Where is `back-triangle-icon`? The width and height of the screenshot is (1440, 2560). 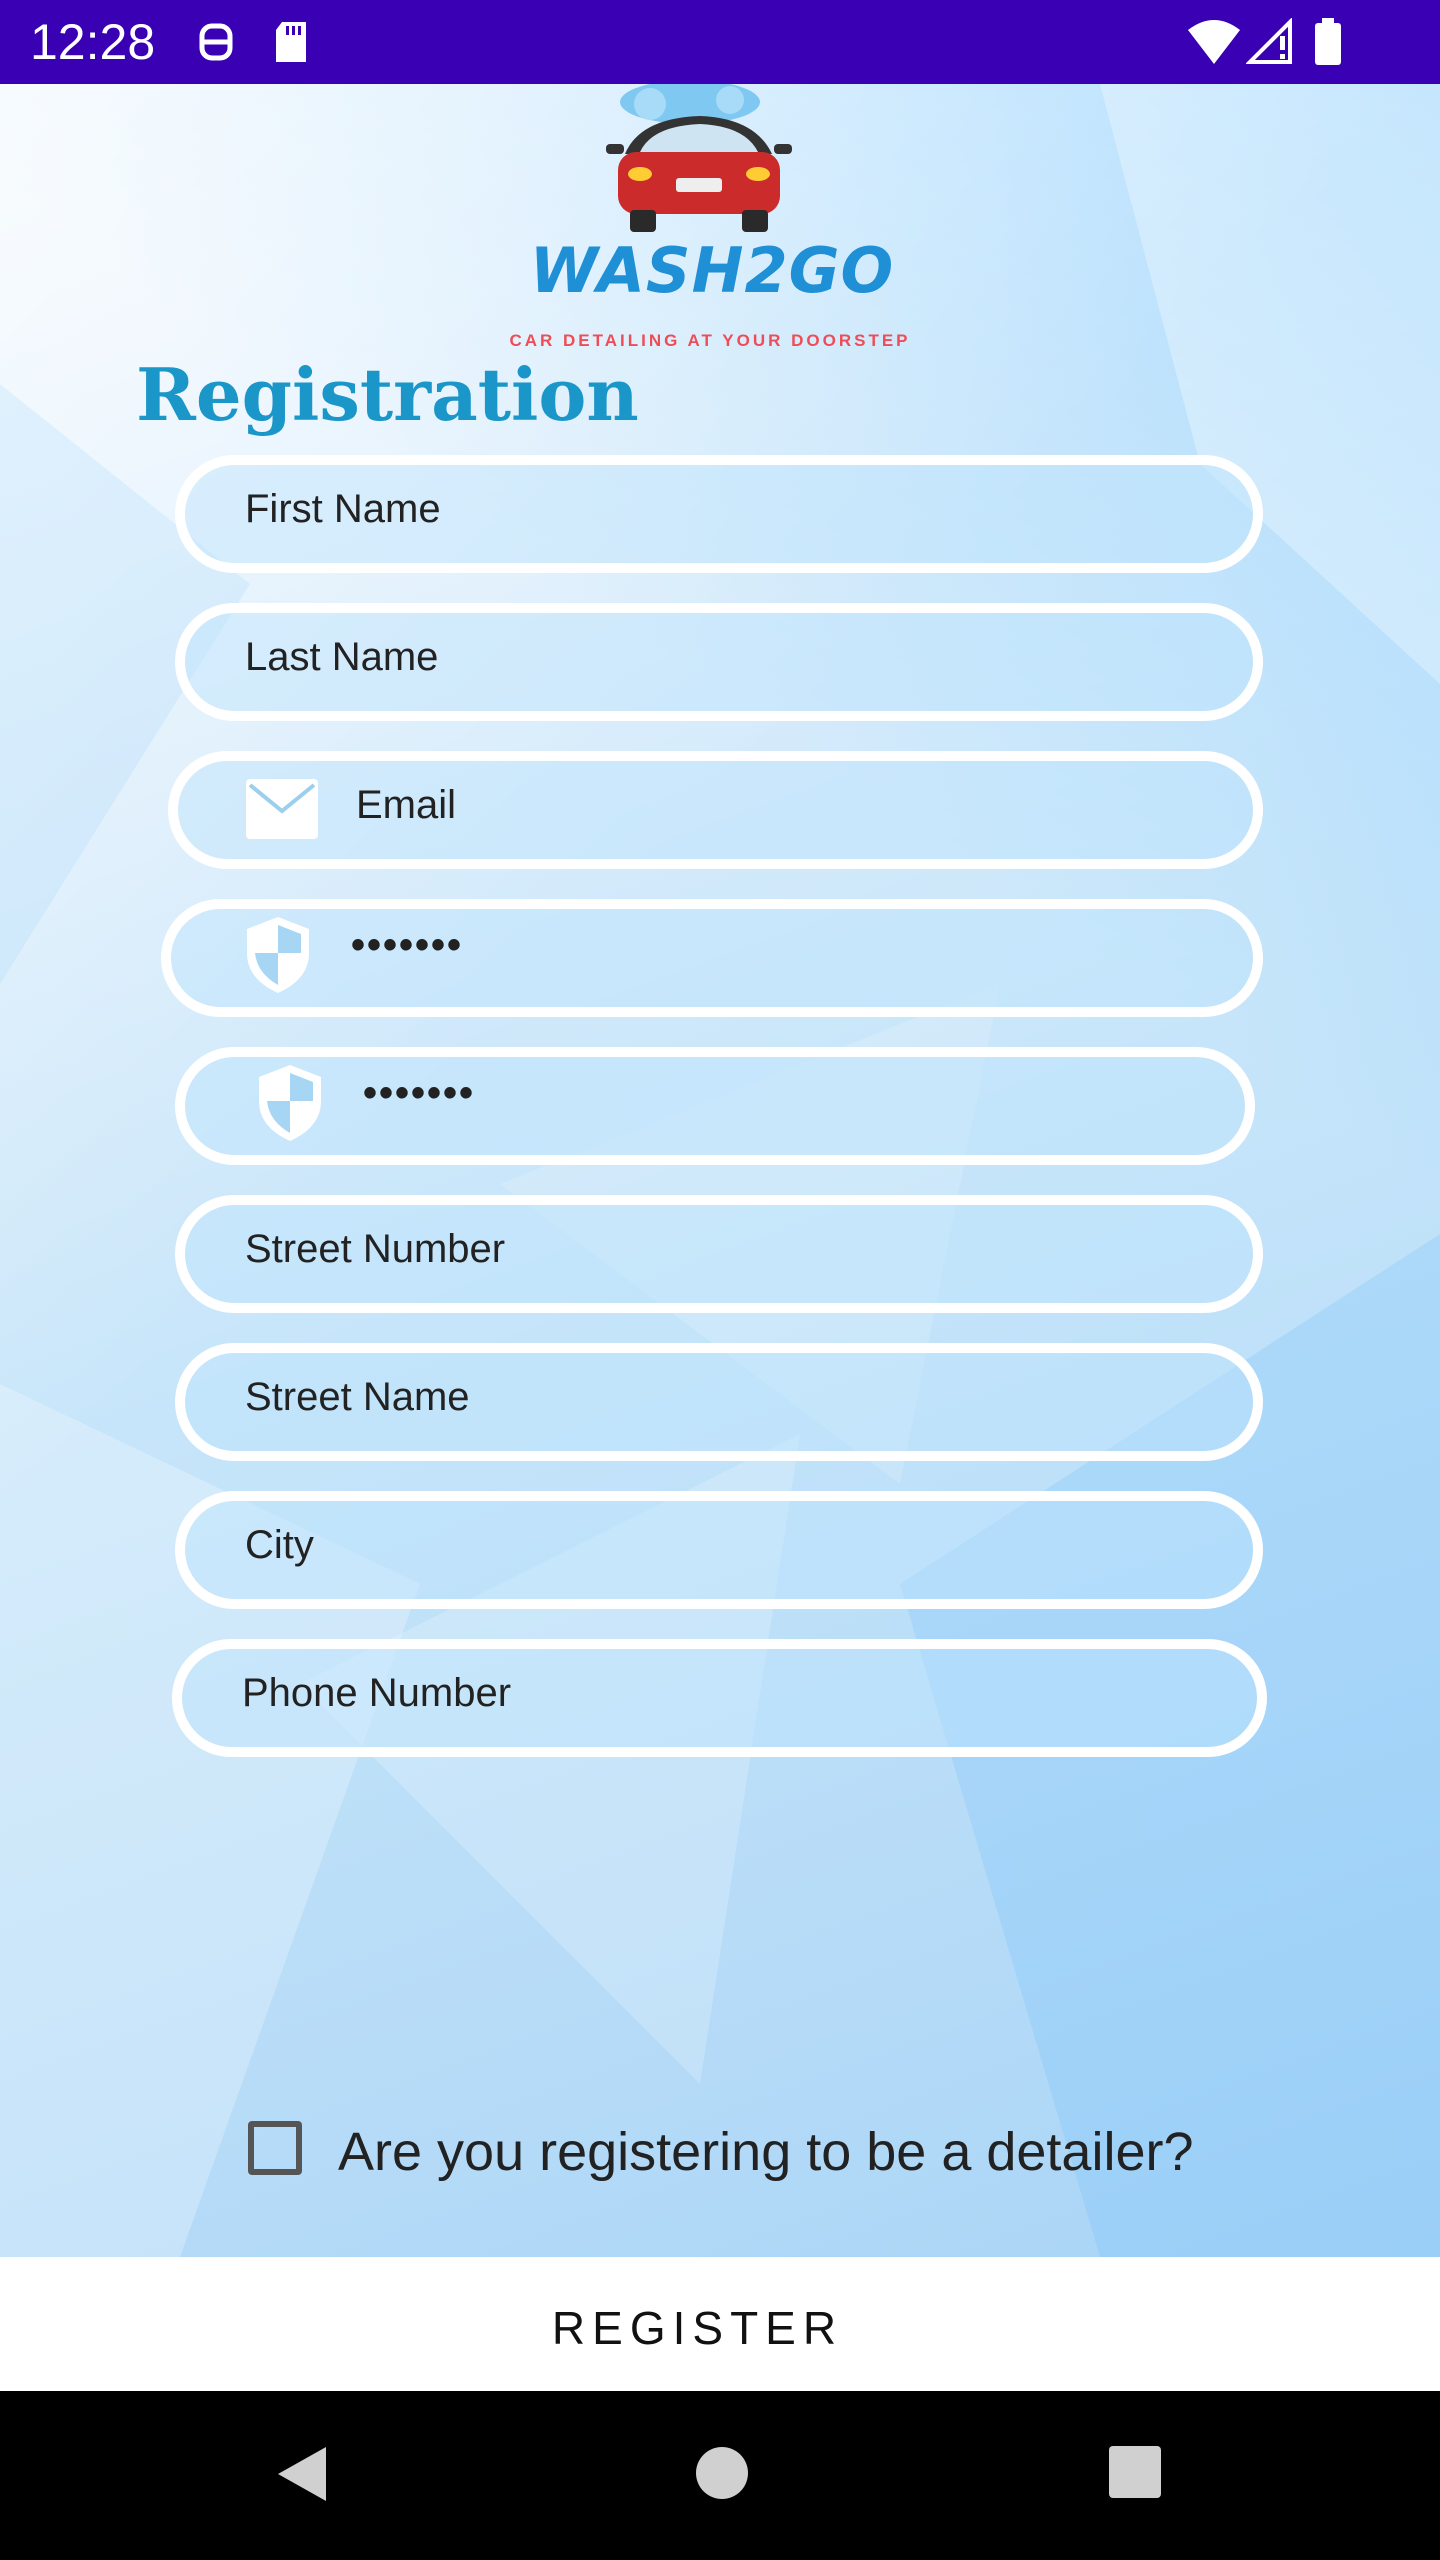
back-triangle-icon is located at coordinates (302, 2476).